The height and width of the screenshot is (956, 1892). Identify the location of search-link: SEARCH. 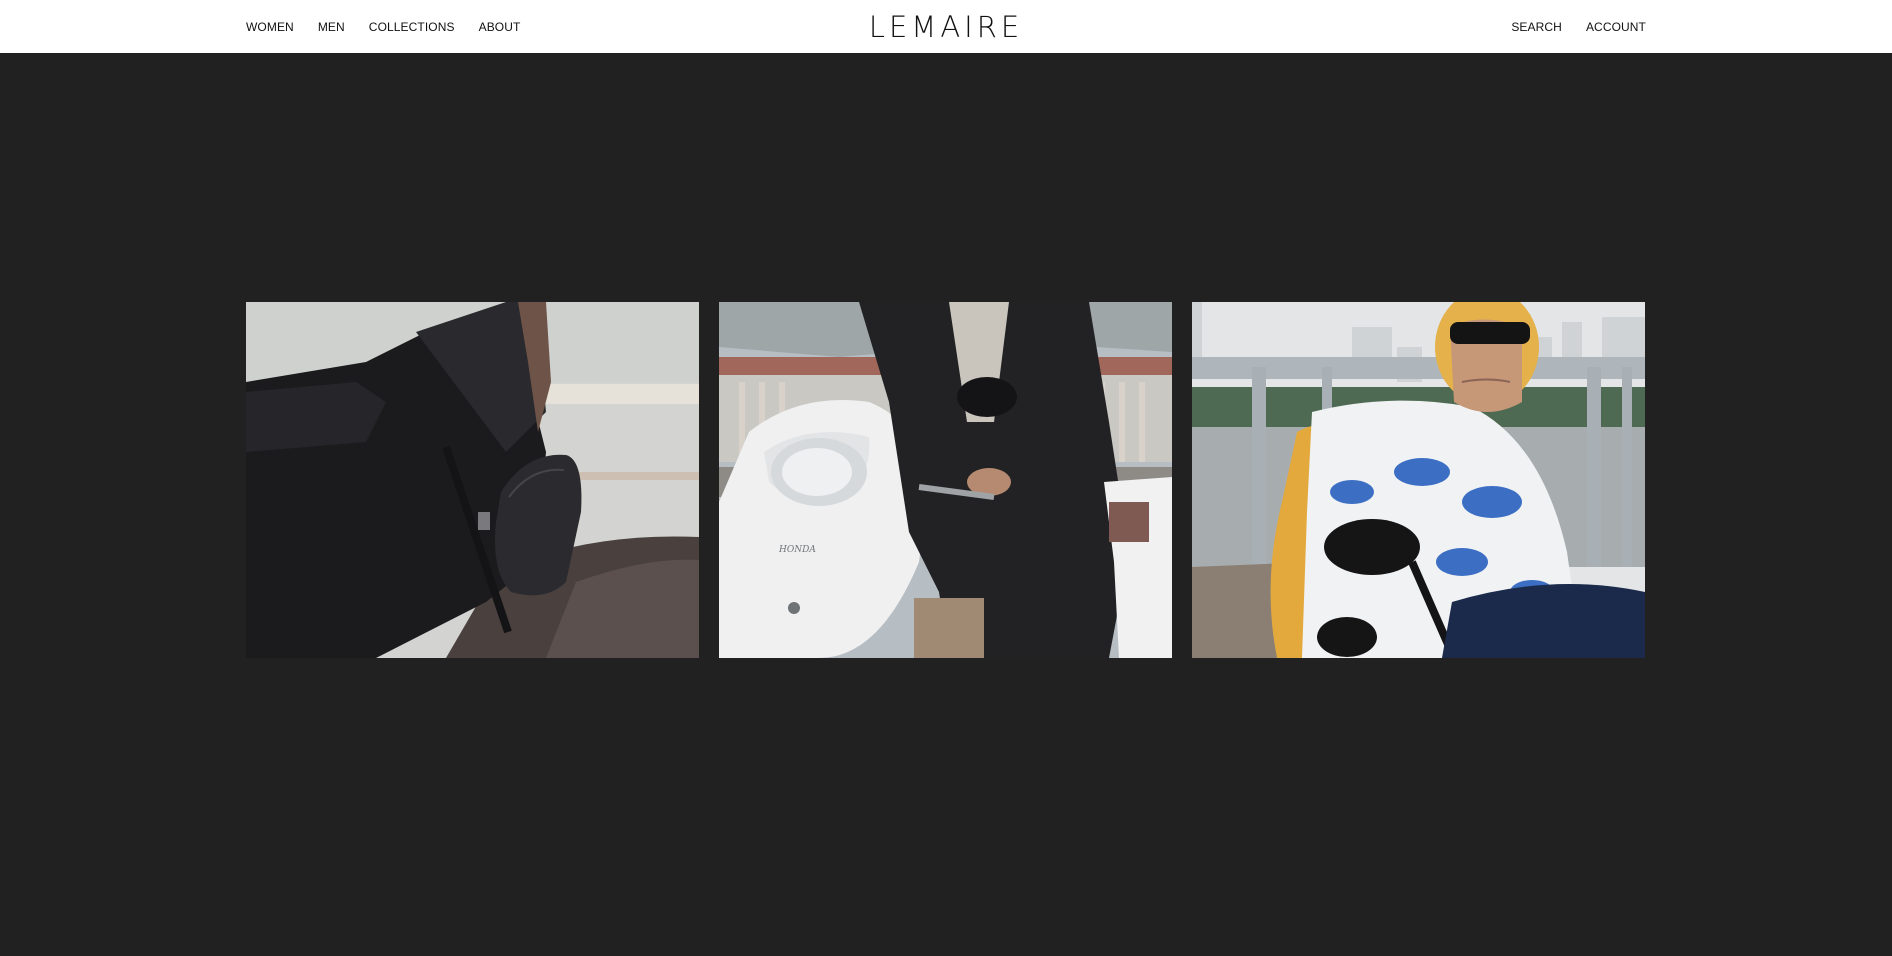
(1536, 27).